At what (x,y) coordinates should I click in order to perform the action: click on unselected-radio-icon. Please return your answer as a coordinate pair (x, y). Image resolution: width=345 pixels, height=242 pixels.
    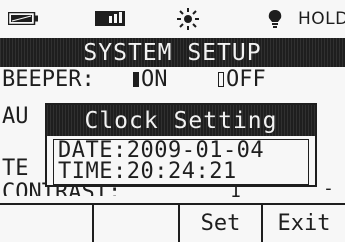
    Looking at the image, I should click on (221, 79).